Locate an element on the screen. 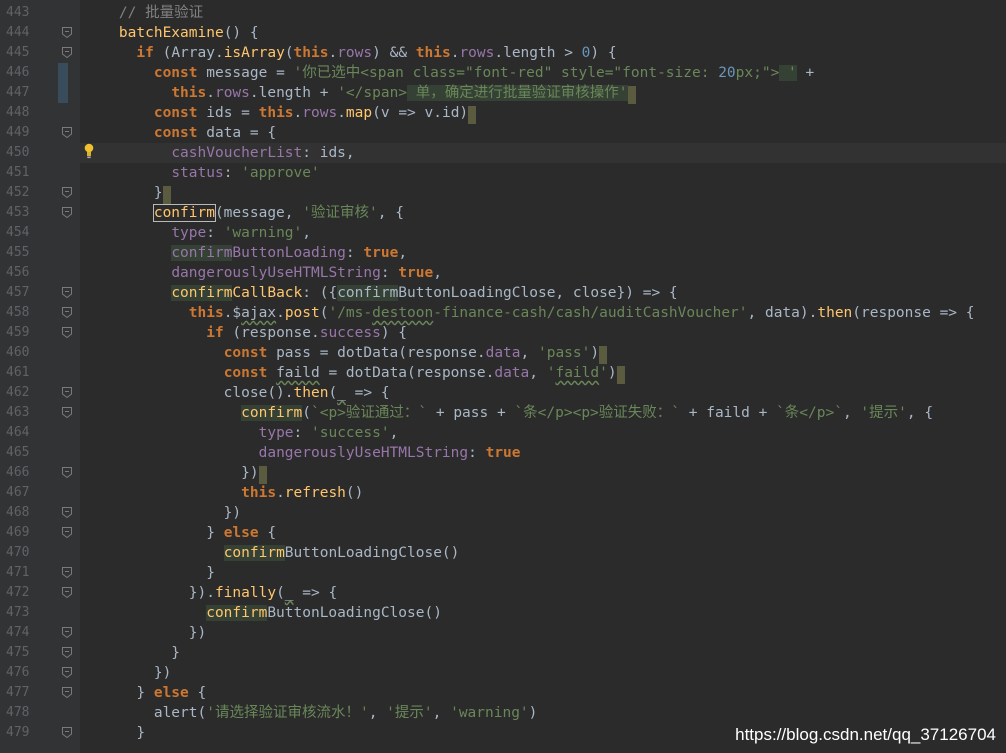 Image resolution: width=1006 pixels, height=753 pixels. code-token: CallBack is located at coordinates (267, 293).